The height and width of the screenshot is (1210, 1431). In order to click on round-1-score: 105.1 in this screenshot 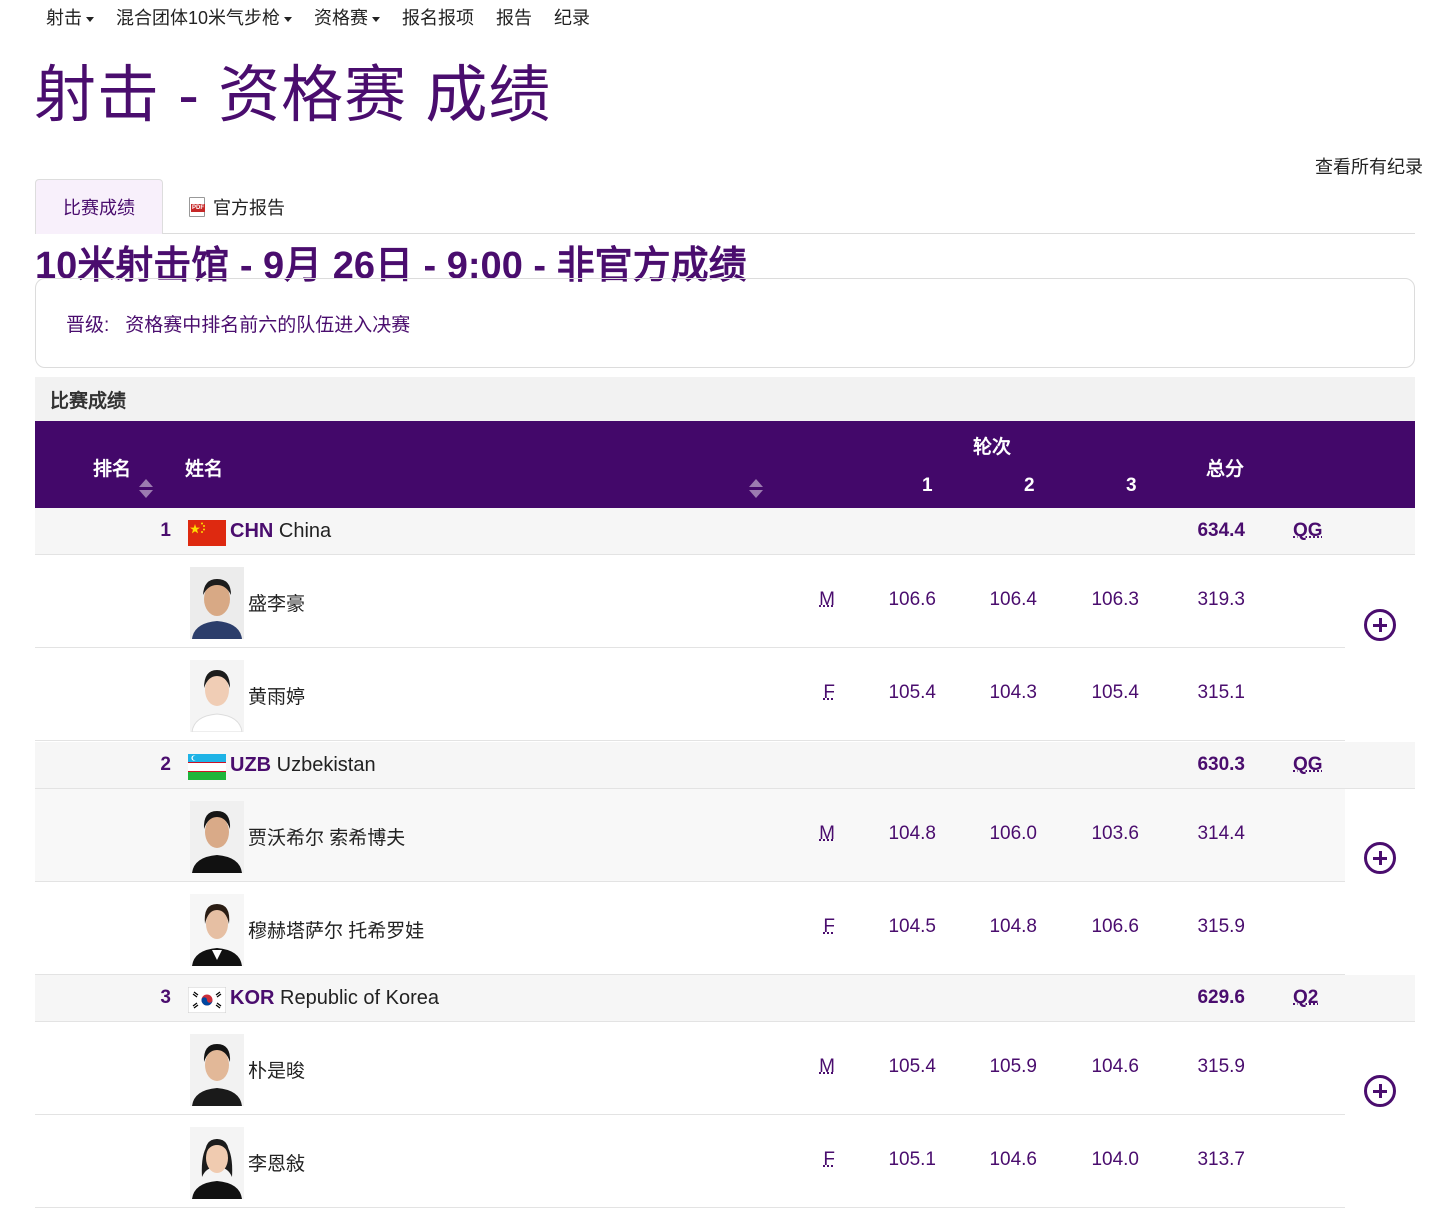, I will do `click(912, 1159)`.